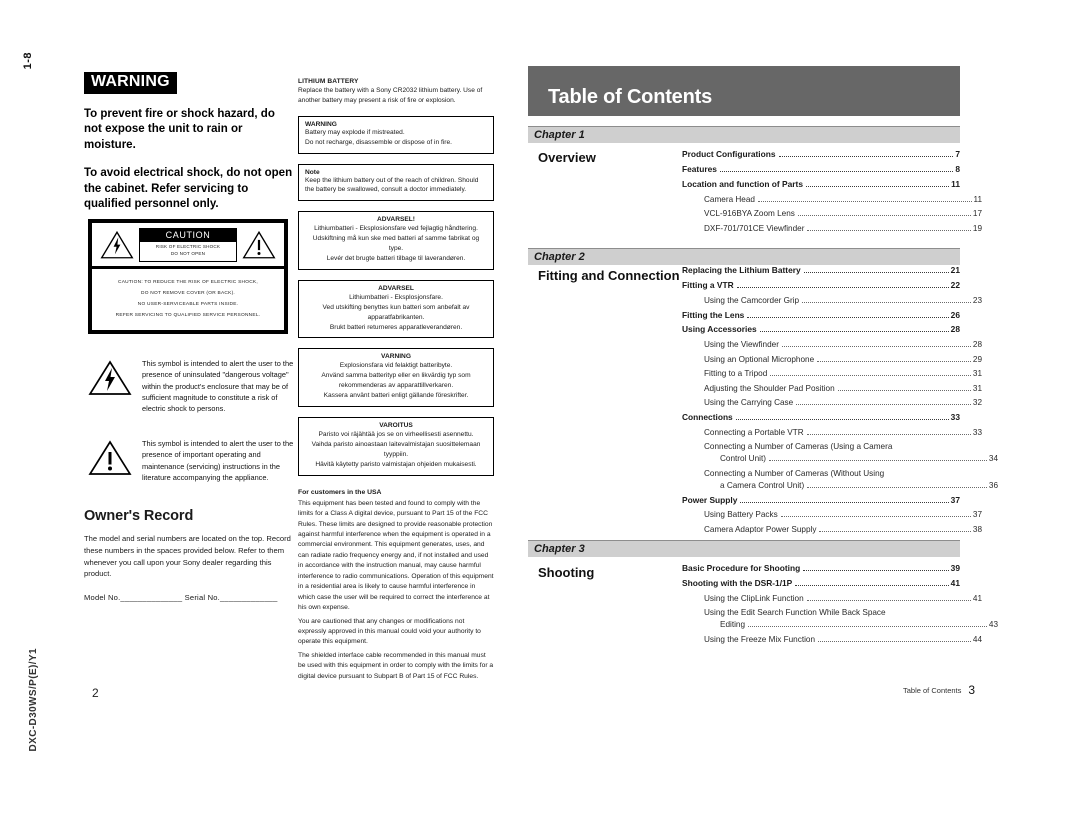 The image size is (1080, 829). Describe the element at coordinates (955, 329) in the screenshot. I see `toc-entry-page-number: 28` at that location.